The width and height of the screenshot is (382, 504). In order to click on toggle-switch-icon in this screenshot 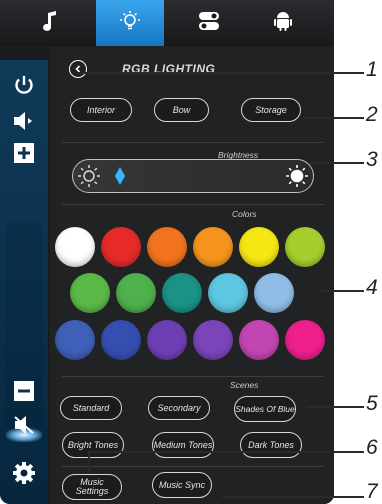, I will do `click(209, 23)`.